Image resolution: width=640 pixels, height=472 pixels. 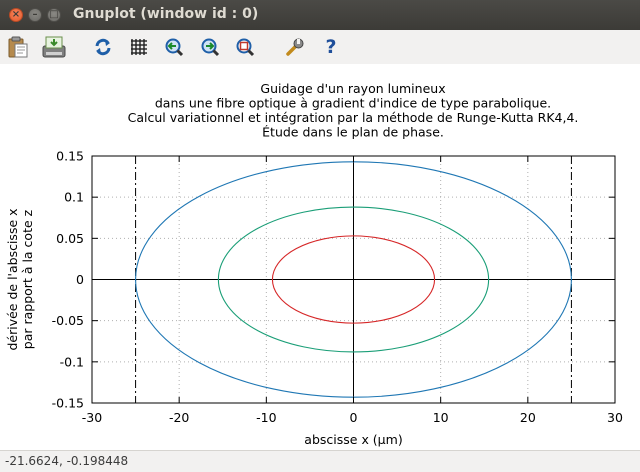 What do you see at coordinates (72, 361) in the screenshot?
I see `y-tick-label: -0.1` at bounding box center [72, 361].